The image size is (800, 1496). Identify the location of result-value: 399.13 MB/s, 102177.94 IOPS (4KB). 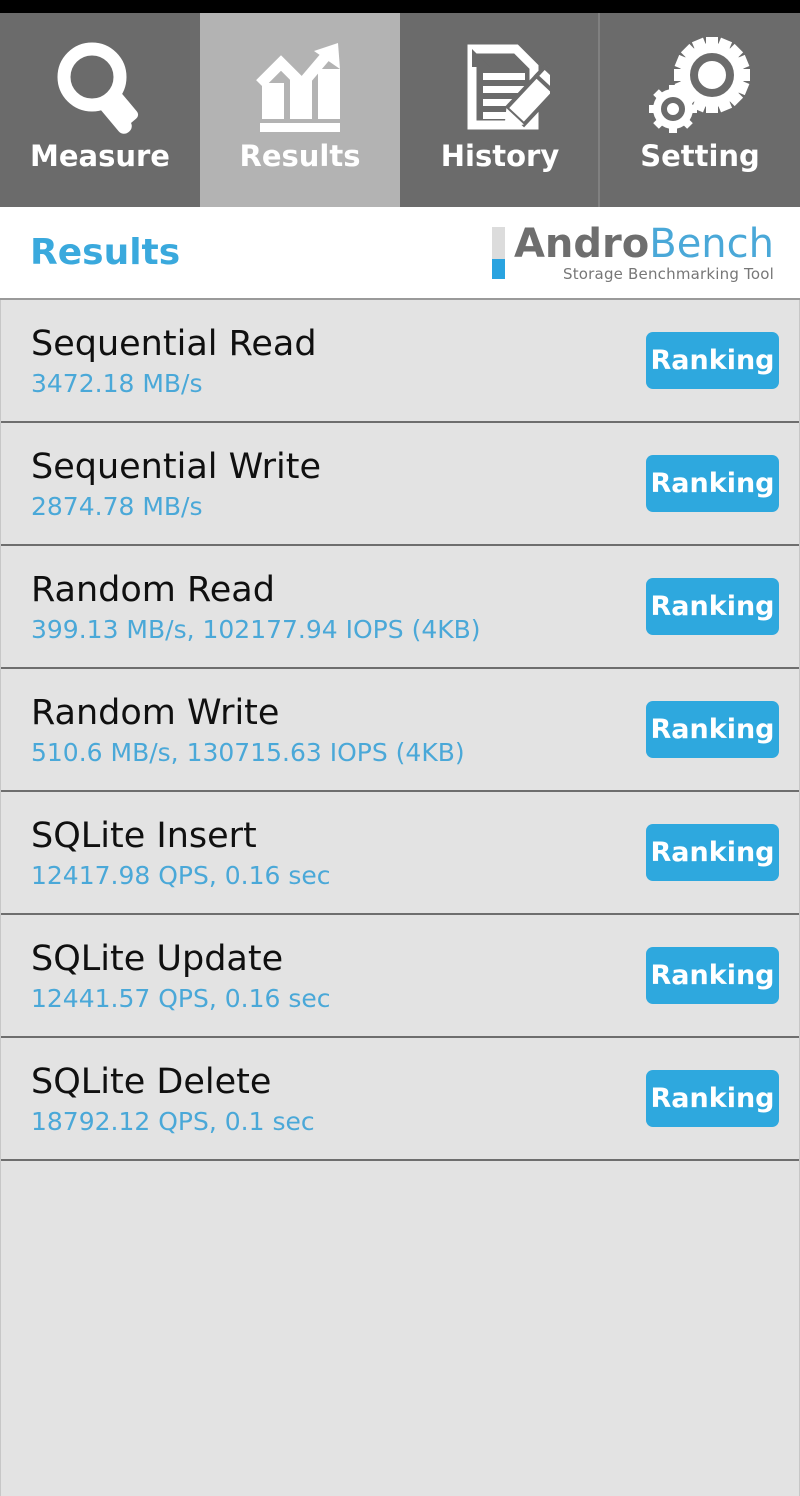
(256, 629).